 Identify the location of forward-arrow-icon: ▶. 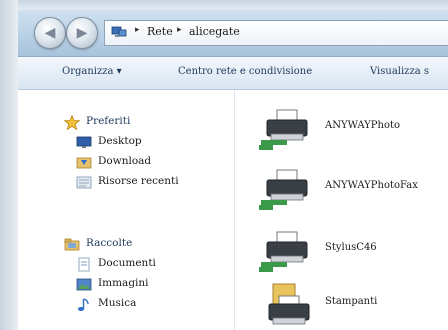
(82, 33).